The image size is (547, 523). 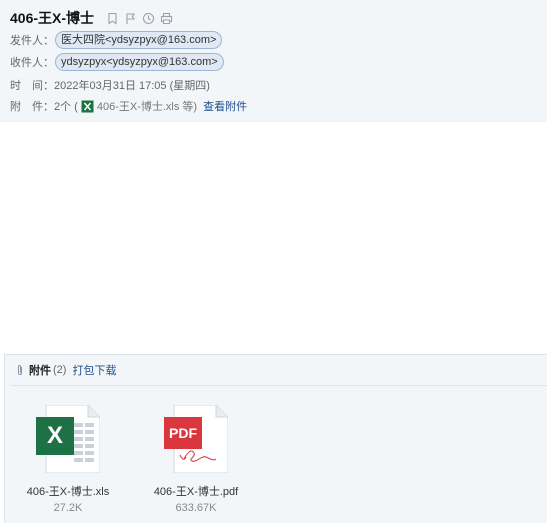 I want to click on pdf-file-icon: PDF, so click(x=196, y=439).